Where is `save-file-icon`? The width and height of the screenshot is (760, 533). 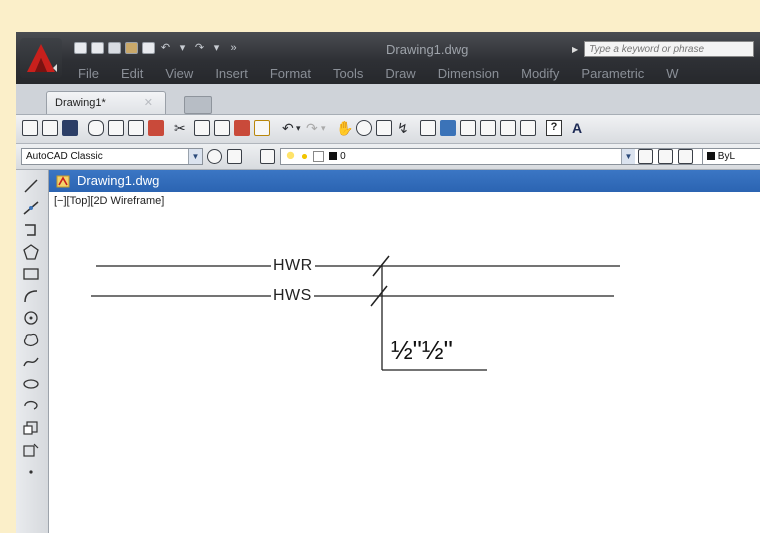
save-file-icon is located at coordinates (70, 128).